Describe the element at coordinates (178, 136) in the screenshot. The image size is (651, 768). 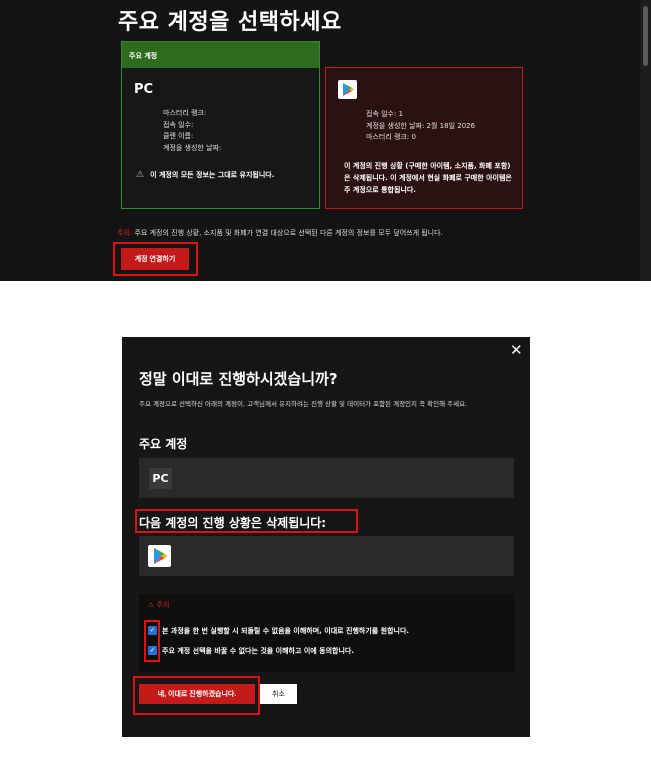
I see `pc-info-line: 클랜 이름:` at that location.